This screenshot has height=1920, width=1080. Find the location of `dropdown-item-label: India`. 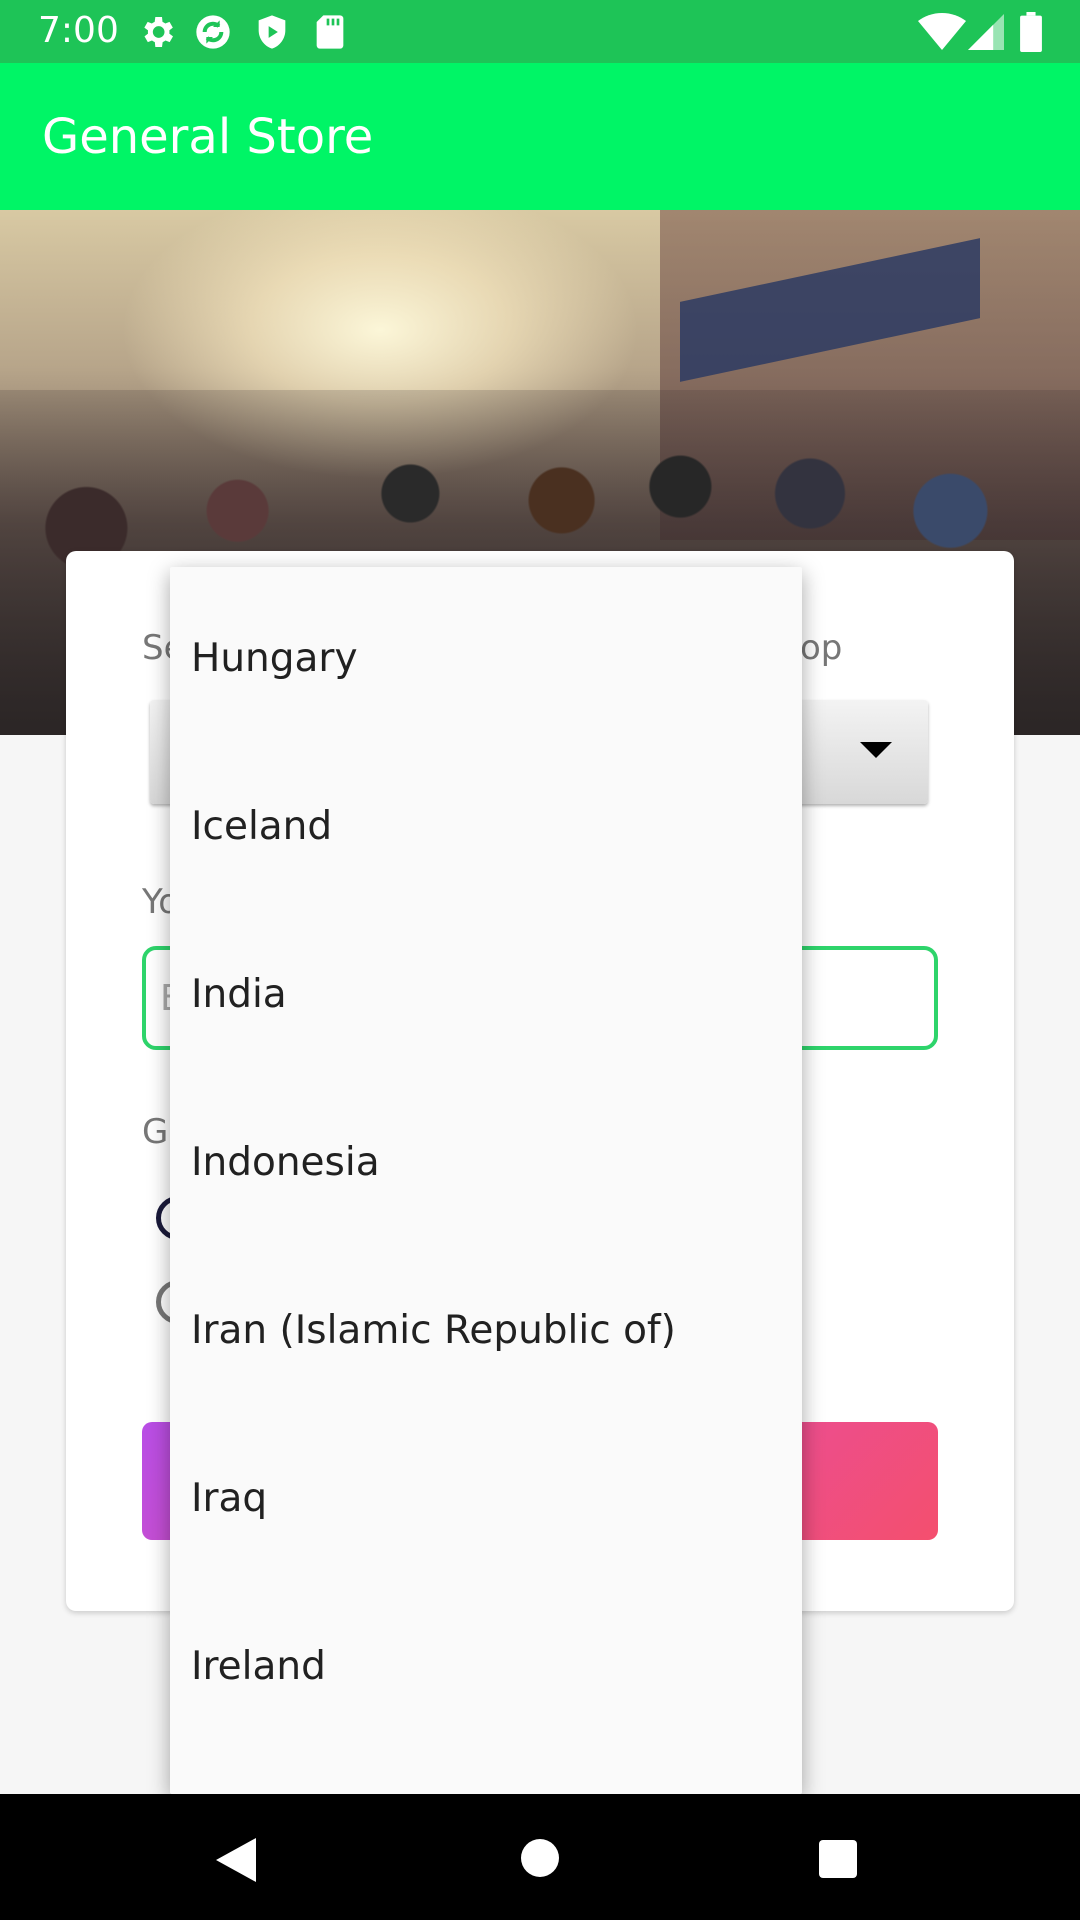

dropdown-item-label: India is located at coordinates (239, 994).